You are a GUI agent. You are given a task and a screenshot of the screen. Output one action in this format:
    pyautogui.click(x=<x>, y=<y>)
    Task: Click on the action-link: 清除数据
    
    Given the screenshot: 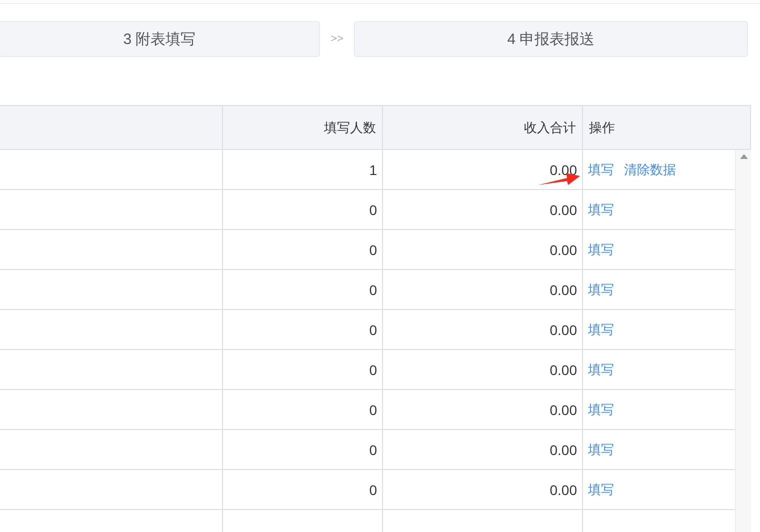 What is the action you would take?
    pyautogui.click(x=650, y=169)
    